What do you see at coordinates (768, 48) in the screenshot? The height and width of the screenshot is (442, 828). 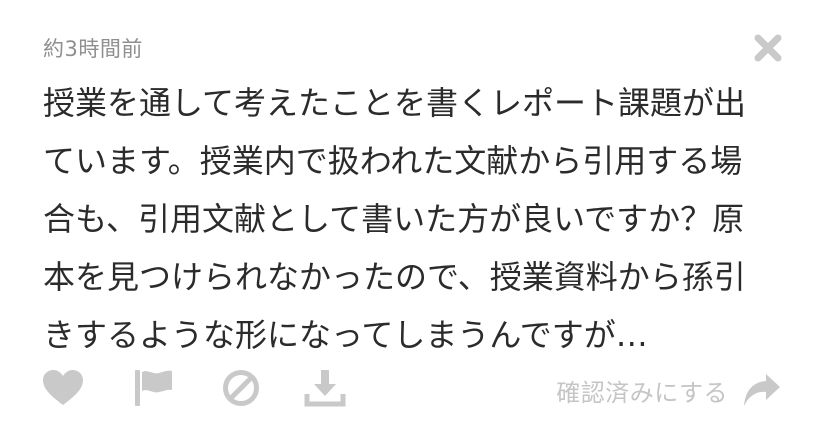 I see `close-icon` at bounding box center [768, 48].